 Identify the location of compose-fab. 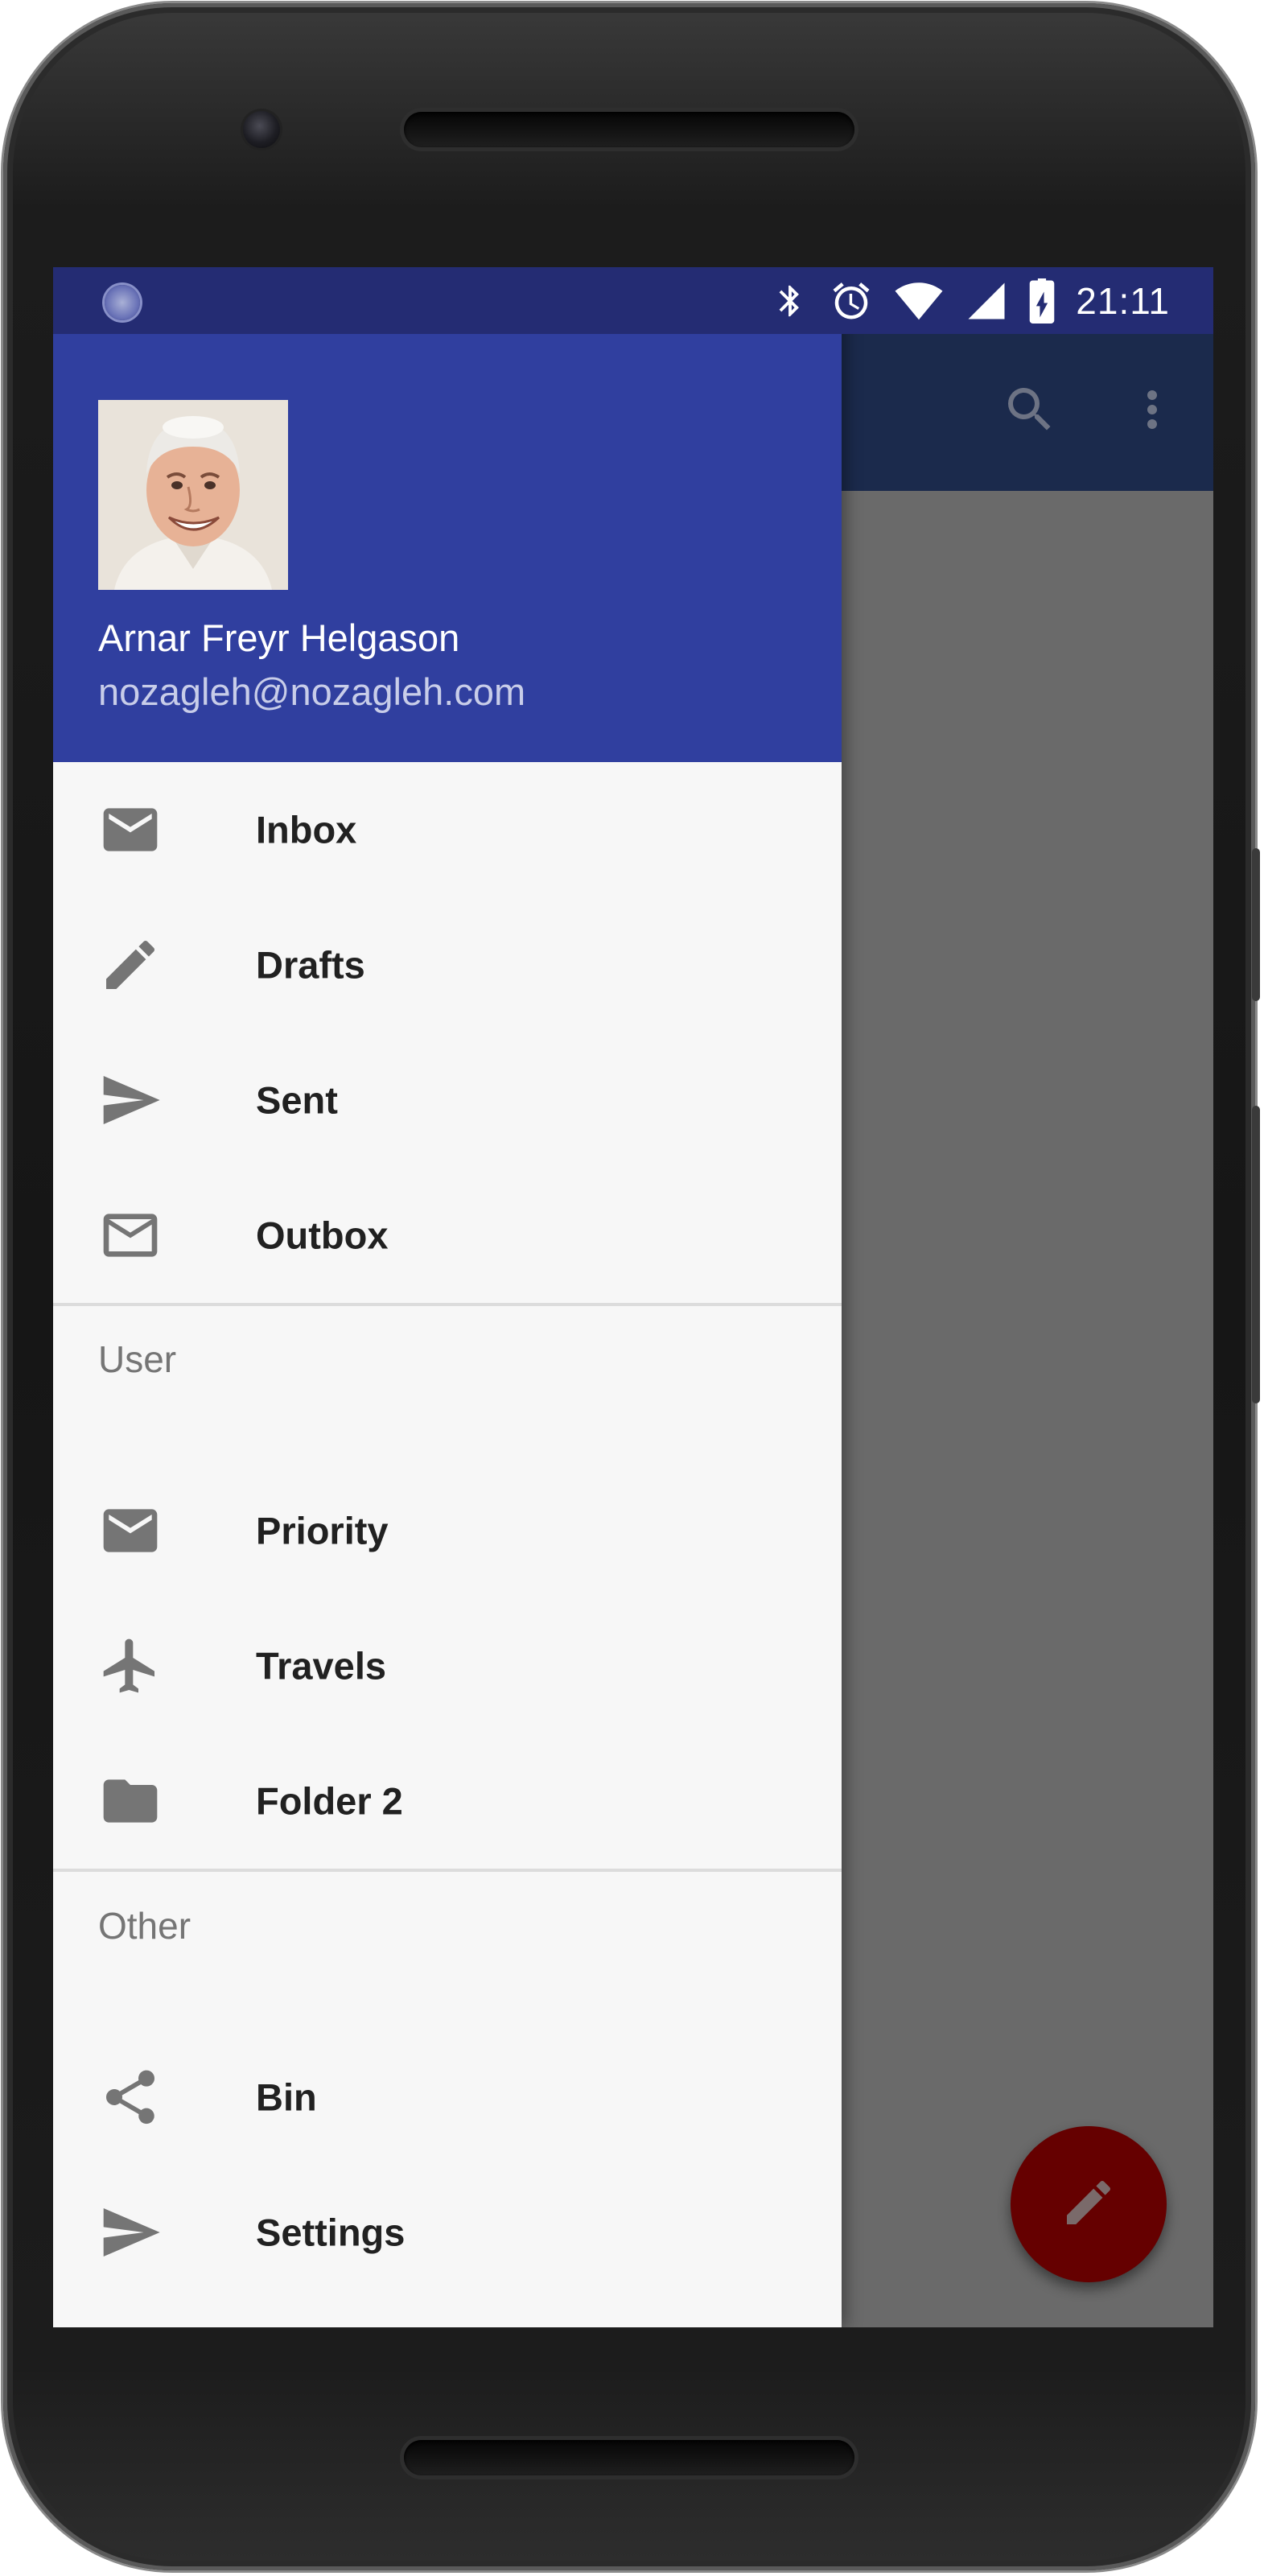
(1089, 2204).